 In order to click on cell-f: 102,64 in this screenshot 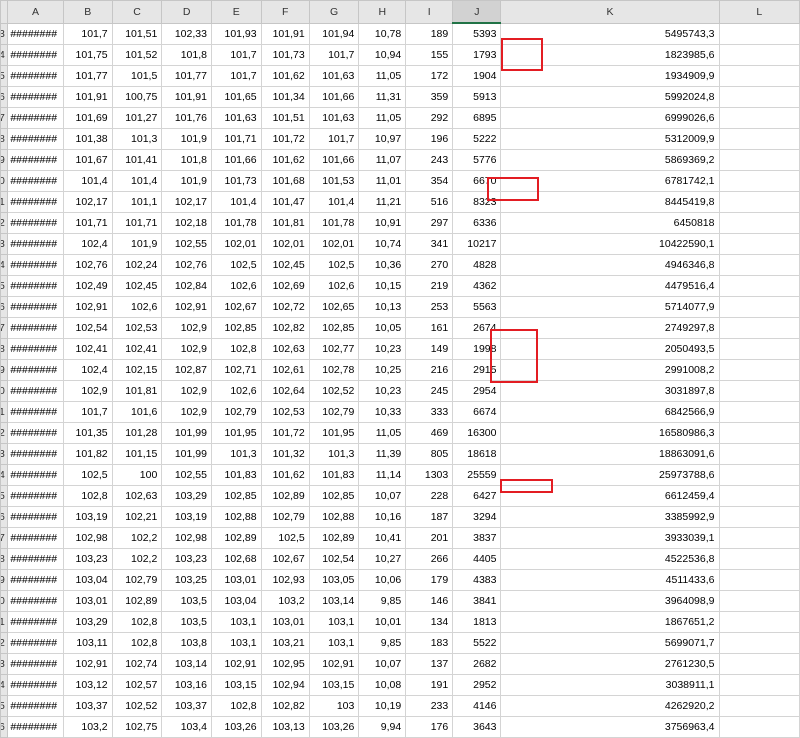, I will do `click(285, 390)`.